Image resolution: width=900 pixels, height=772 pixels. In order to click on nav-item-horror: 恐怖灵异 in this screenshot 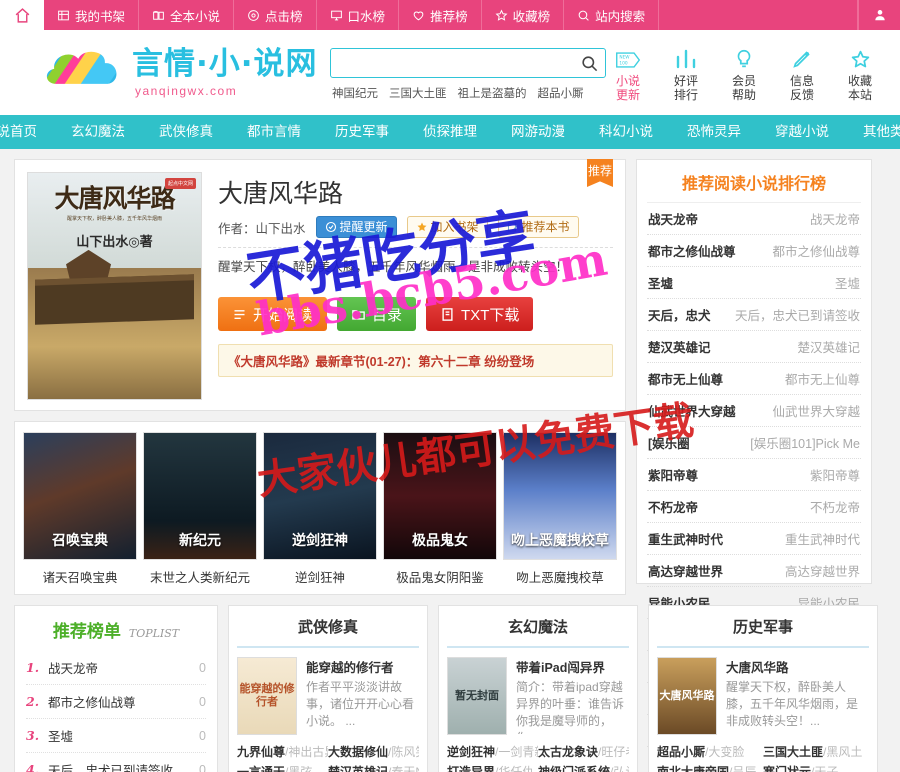, I will do `click(714, 132)`.